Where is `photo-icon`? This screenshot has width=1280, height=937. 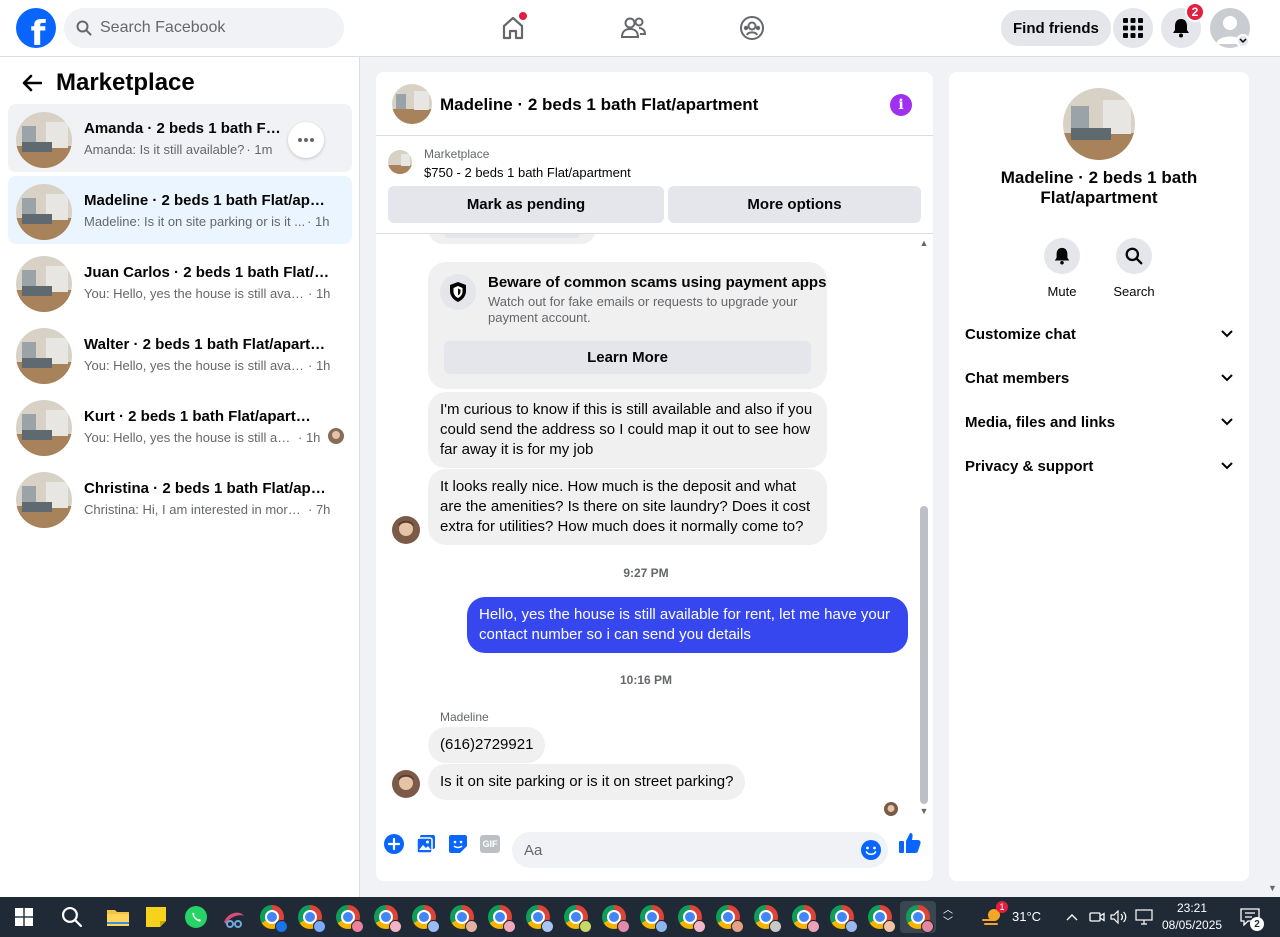 photo-icon is located at coordinates (425, 844).